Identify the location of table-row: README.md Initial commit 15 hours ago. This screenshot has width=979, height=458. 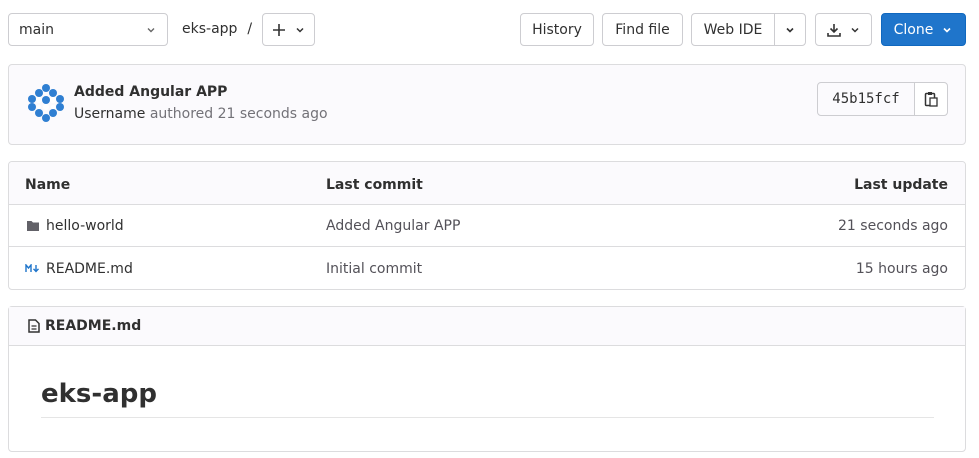
(487, 268).